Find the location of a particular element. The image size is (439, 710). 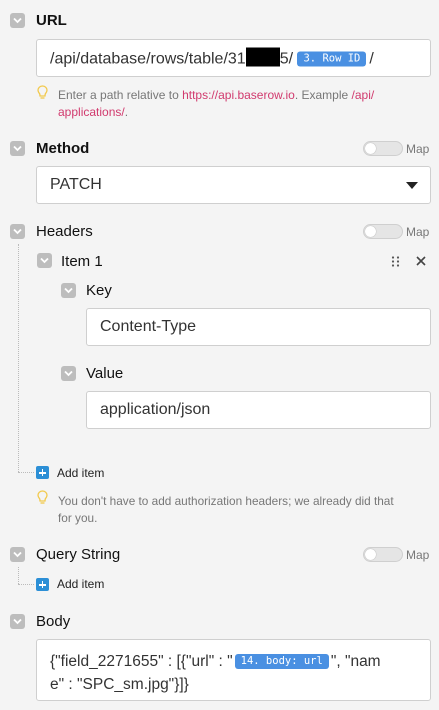

method-collapse-chevron-down-icon is located at coordinates (17, 148).